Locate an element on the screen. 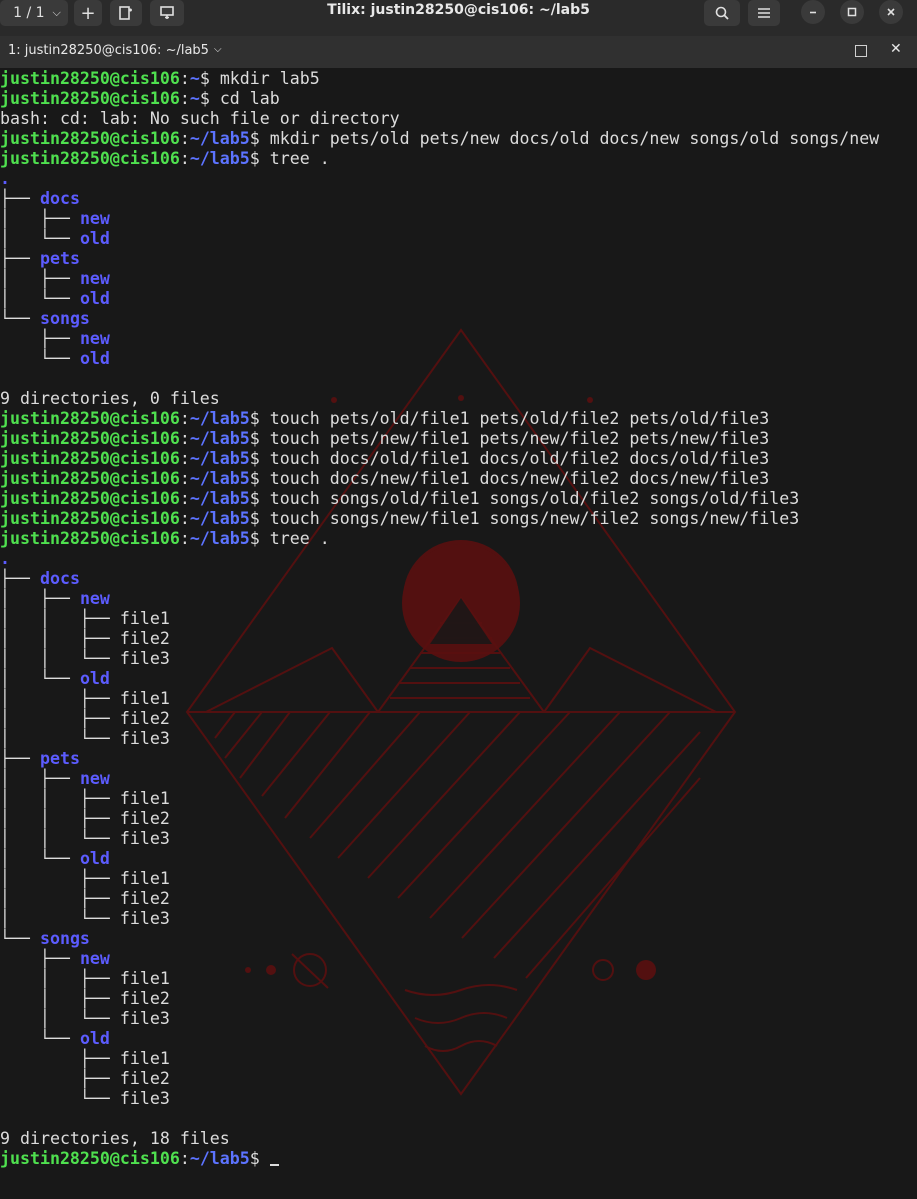 The width and height of the screenshot is (917, 1199). minimize-icon is located at coordinates (813, 12).